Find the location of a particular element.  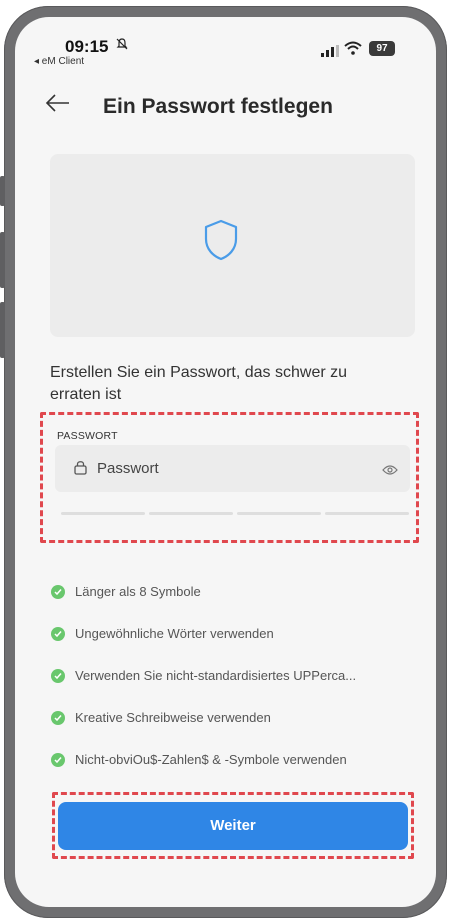

phone-side-button-volume-up is located at coordinates (2, 260).